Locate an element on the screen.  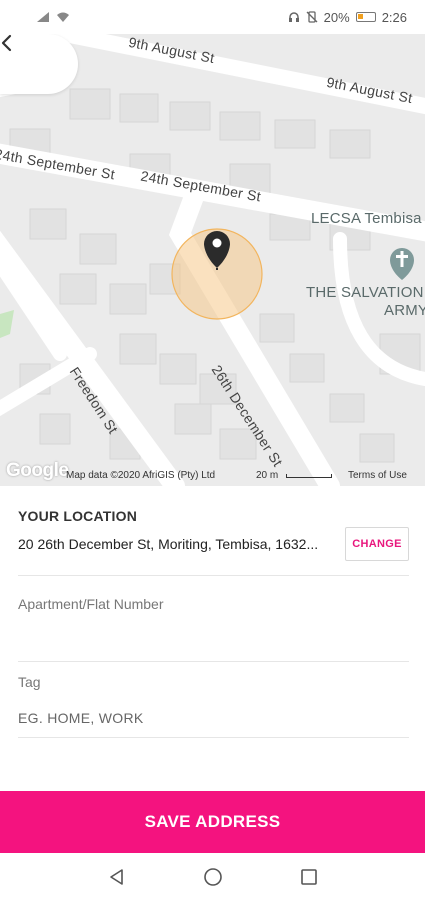
apartment-input is located at coordinates (213, 636).